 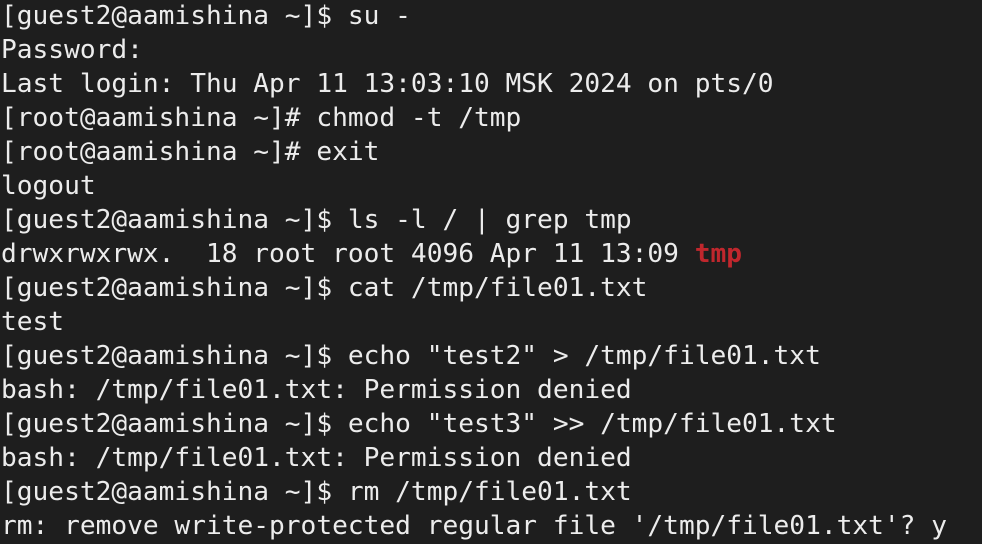 What do you see at coordinates (316, 220) in the screenshot?
I see `line-text: [guest2@aamishina ~]$ ls -l / | grep tmp` at bounding box center [316, 220].